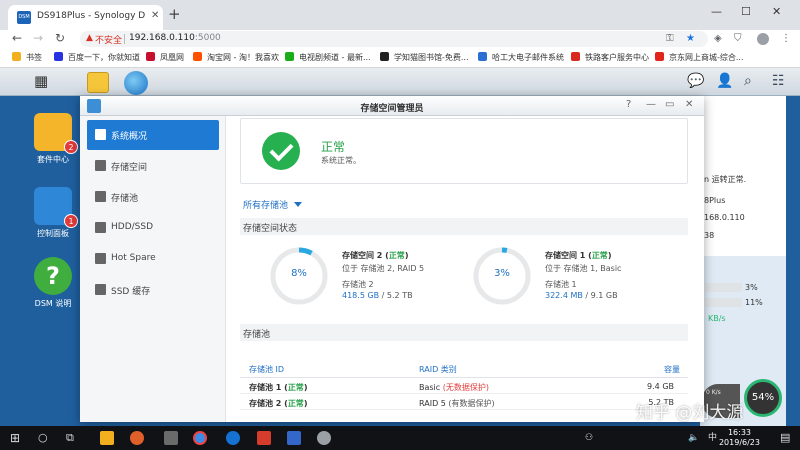 This screenshot has width=800, height=450. Describe the element at coordinates (153, 290) in the screenshot. I see `sidebar-item-ssd-cache: SSD 缓存` at that location.